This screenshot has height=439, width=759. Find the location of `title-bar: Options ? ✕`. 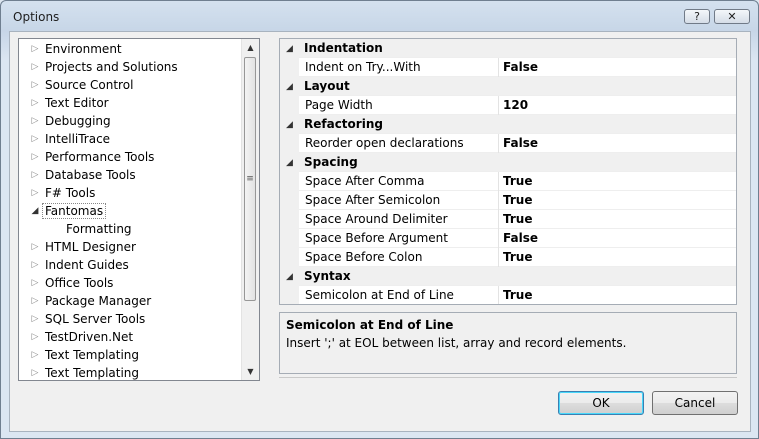

title-bar: Options ? ✕ is located at coordinates (379, 16).